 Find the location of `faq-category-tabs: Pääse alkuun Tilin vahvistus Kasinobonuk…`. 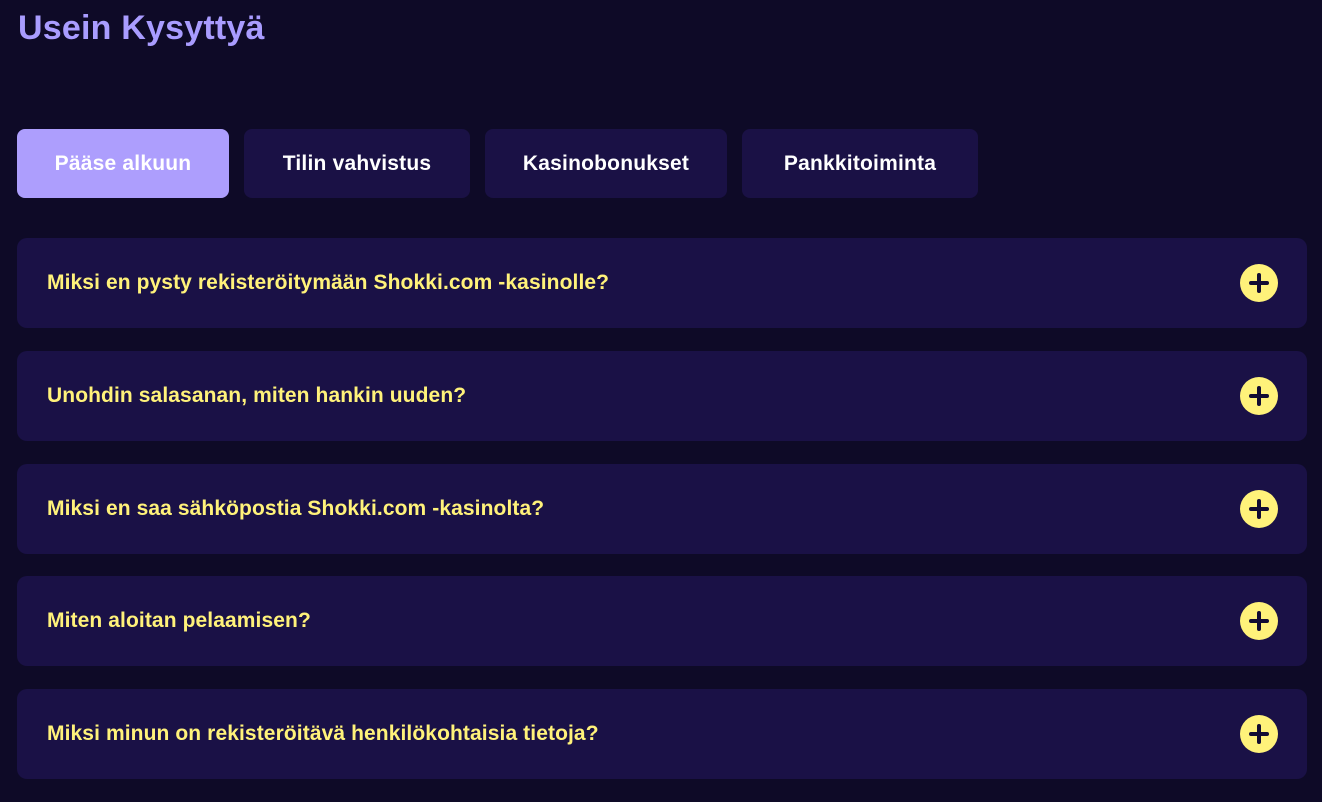

faq-category-tabs: Pääse alkuun Tilin vahvistus Kasinobonuk… is located at coordinates (497, 163).